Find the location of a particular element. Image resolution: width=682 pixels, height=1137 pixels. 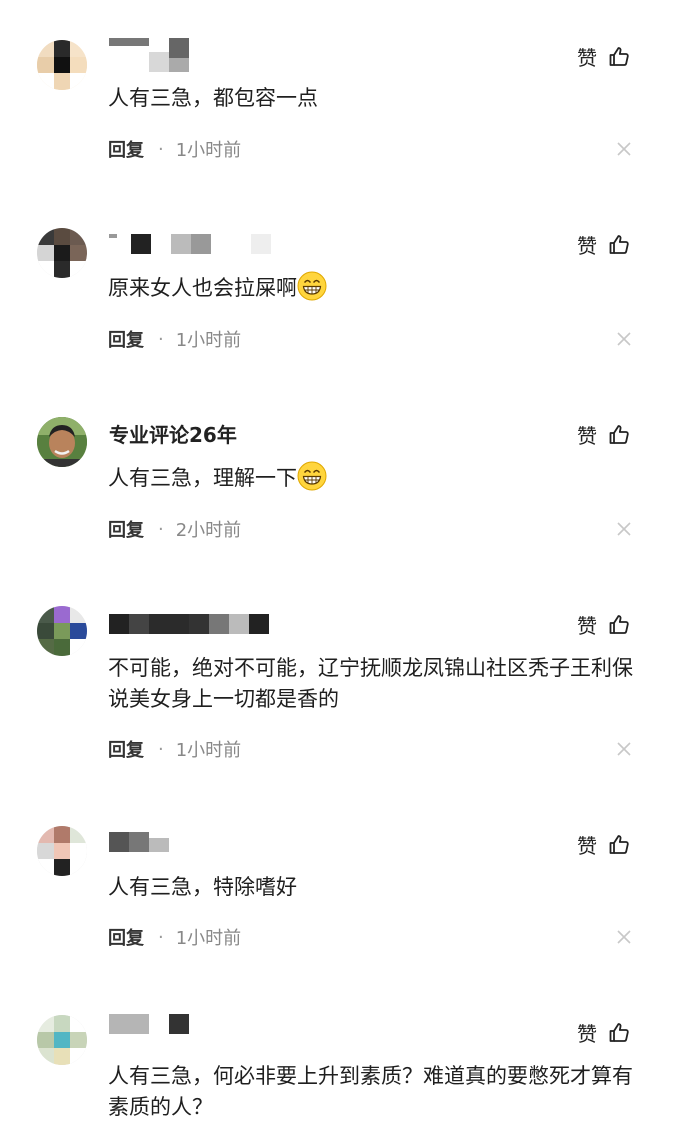

comment-text: 原来女人也会拉屎啊 is located at coordinates (373, 287).